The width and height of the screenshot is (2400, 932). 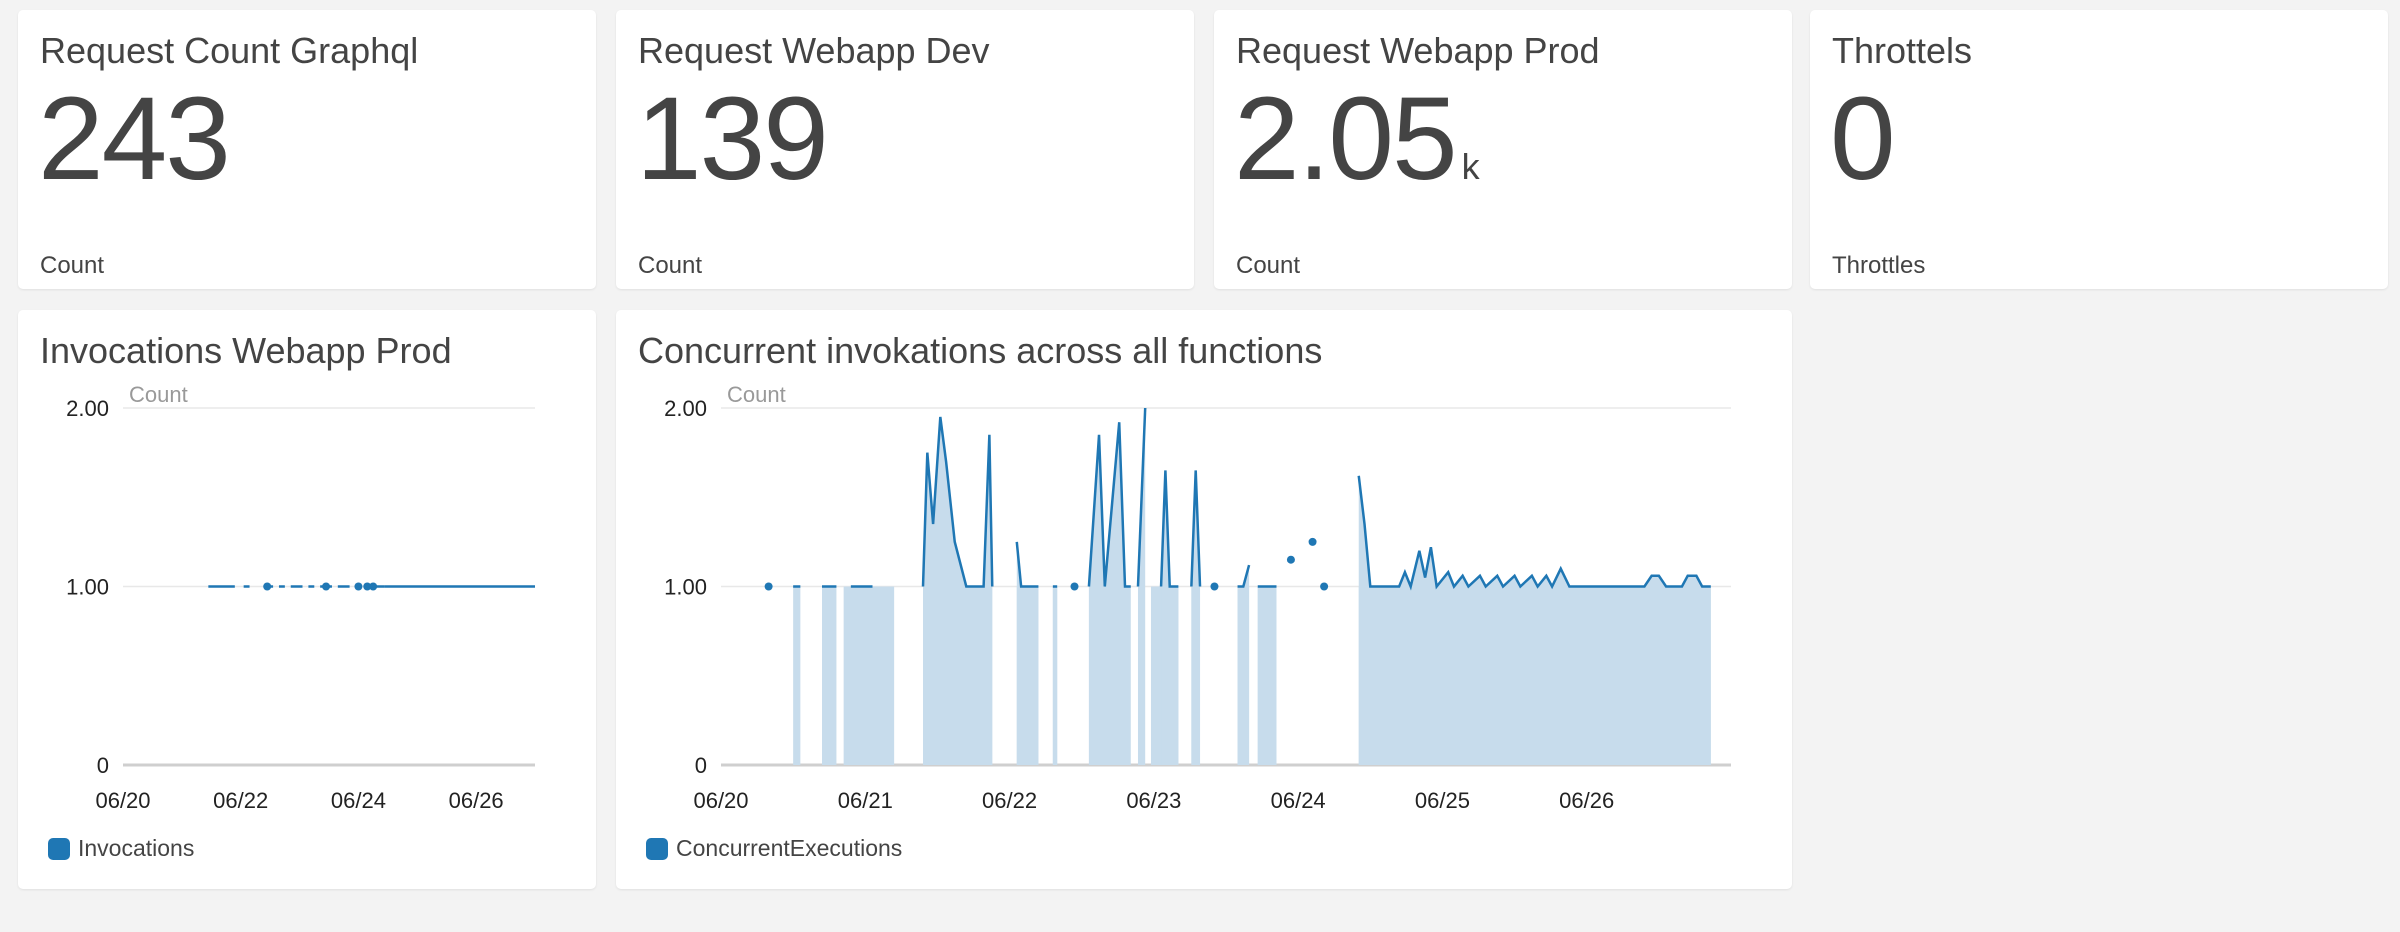 I want to click on x-tick-label: 06/21, so click(x=865, y=800).